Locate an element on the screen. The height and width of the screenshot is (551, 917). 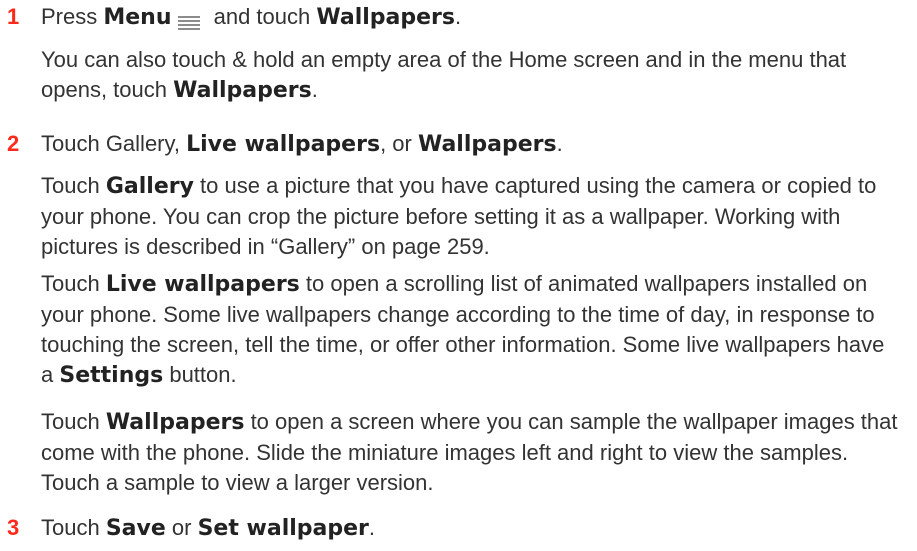
step-3: 3 Touch Save or Set wallpaper. is located at coordinates (458, 528).